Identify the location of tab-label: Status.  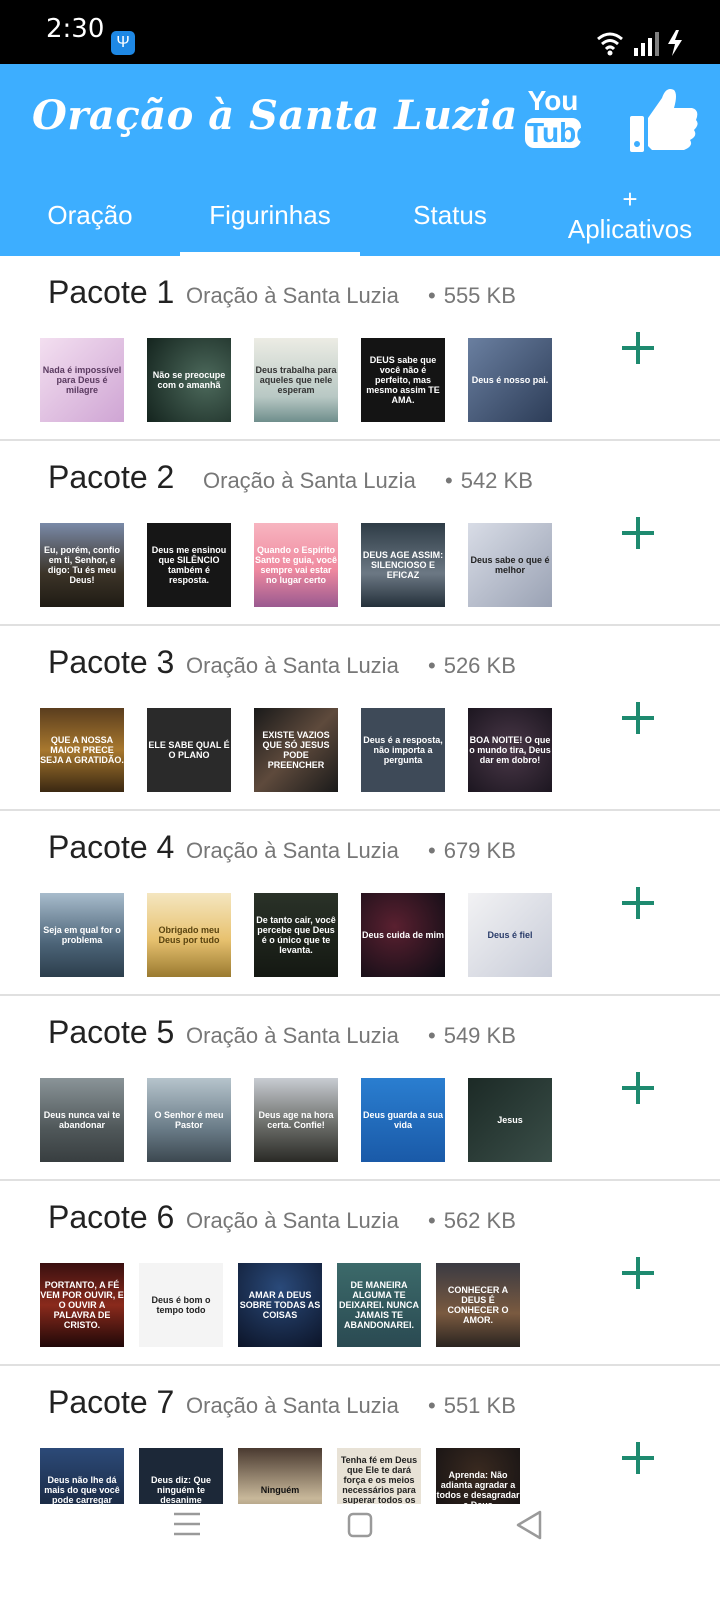
(450, 215).